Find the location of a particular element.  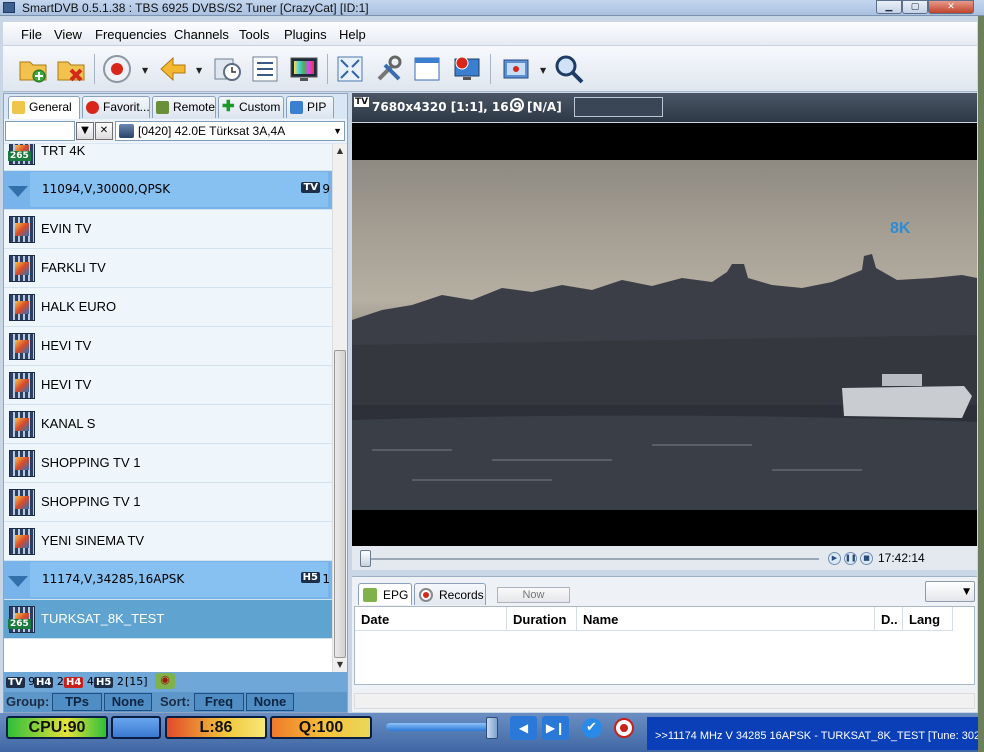

scroll-down-icon: ▼ is located at coordinates (340, 665).